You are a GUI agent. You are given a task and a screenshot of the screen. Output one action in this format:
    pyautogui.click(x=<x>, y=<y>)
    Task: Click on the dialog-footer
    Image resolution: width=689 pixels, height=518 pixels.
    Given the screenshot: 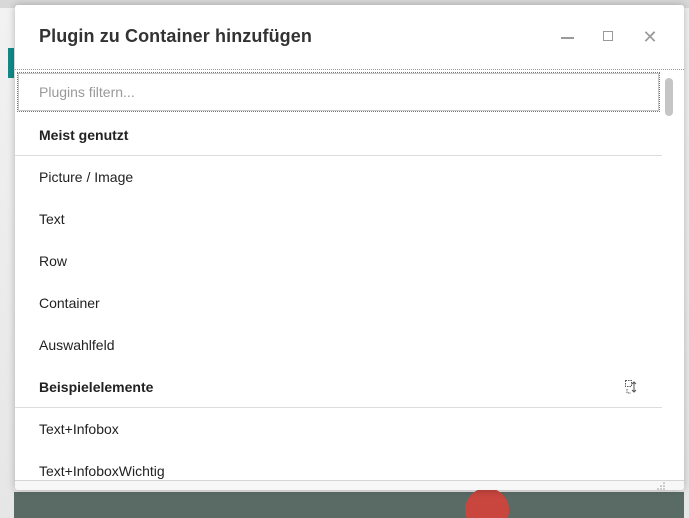 What is the action you would take?
    pyautogui.click(x=349, y=485)
    